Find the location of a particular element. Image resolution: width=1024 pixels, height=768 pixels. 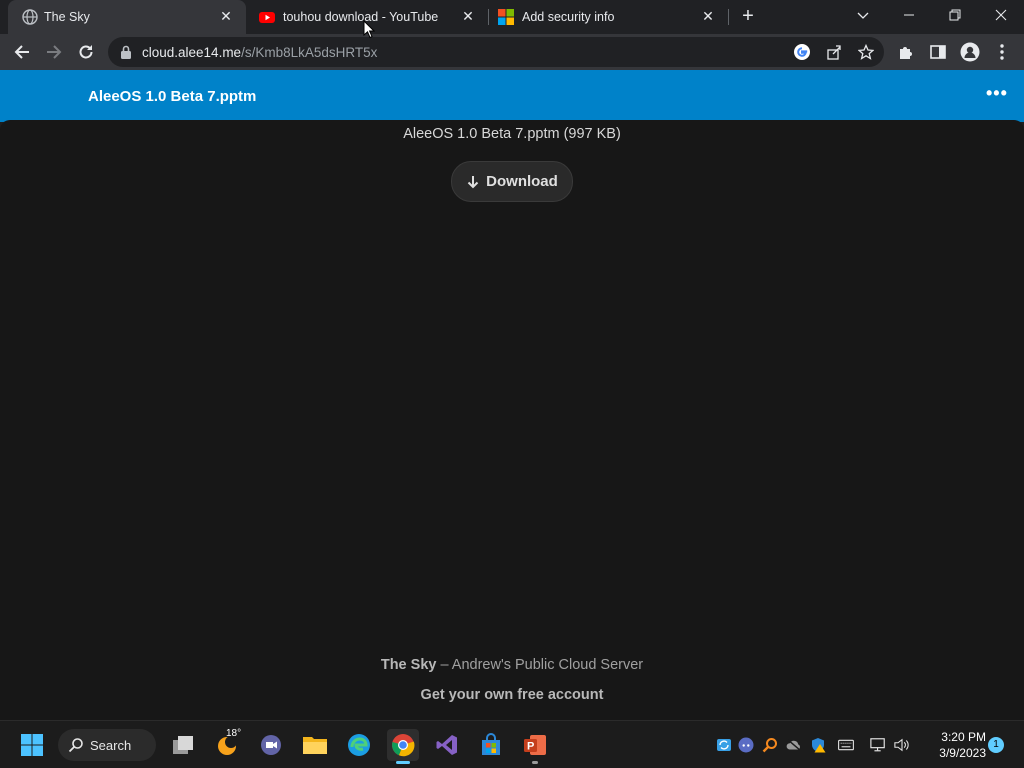

download-label: Download is located at coordinates (522, 181).